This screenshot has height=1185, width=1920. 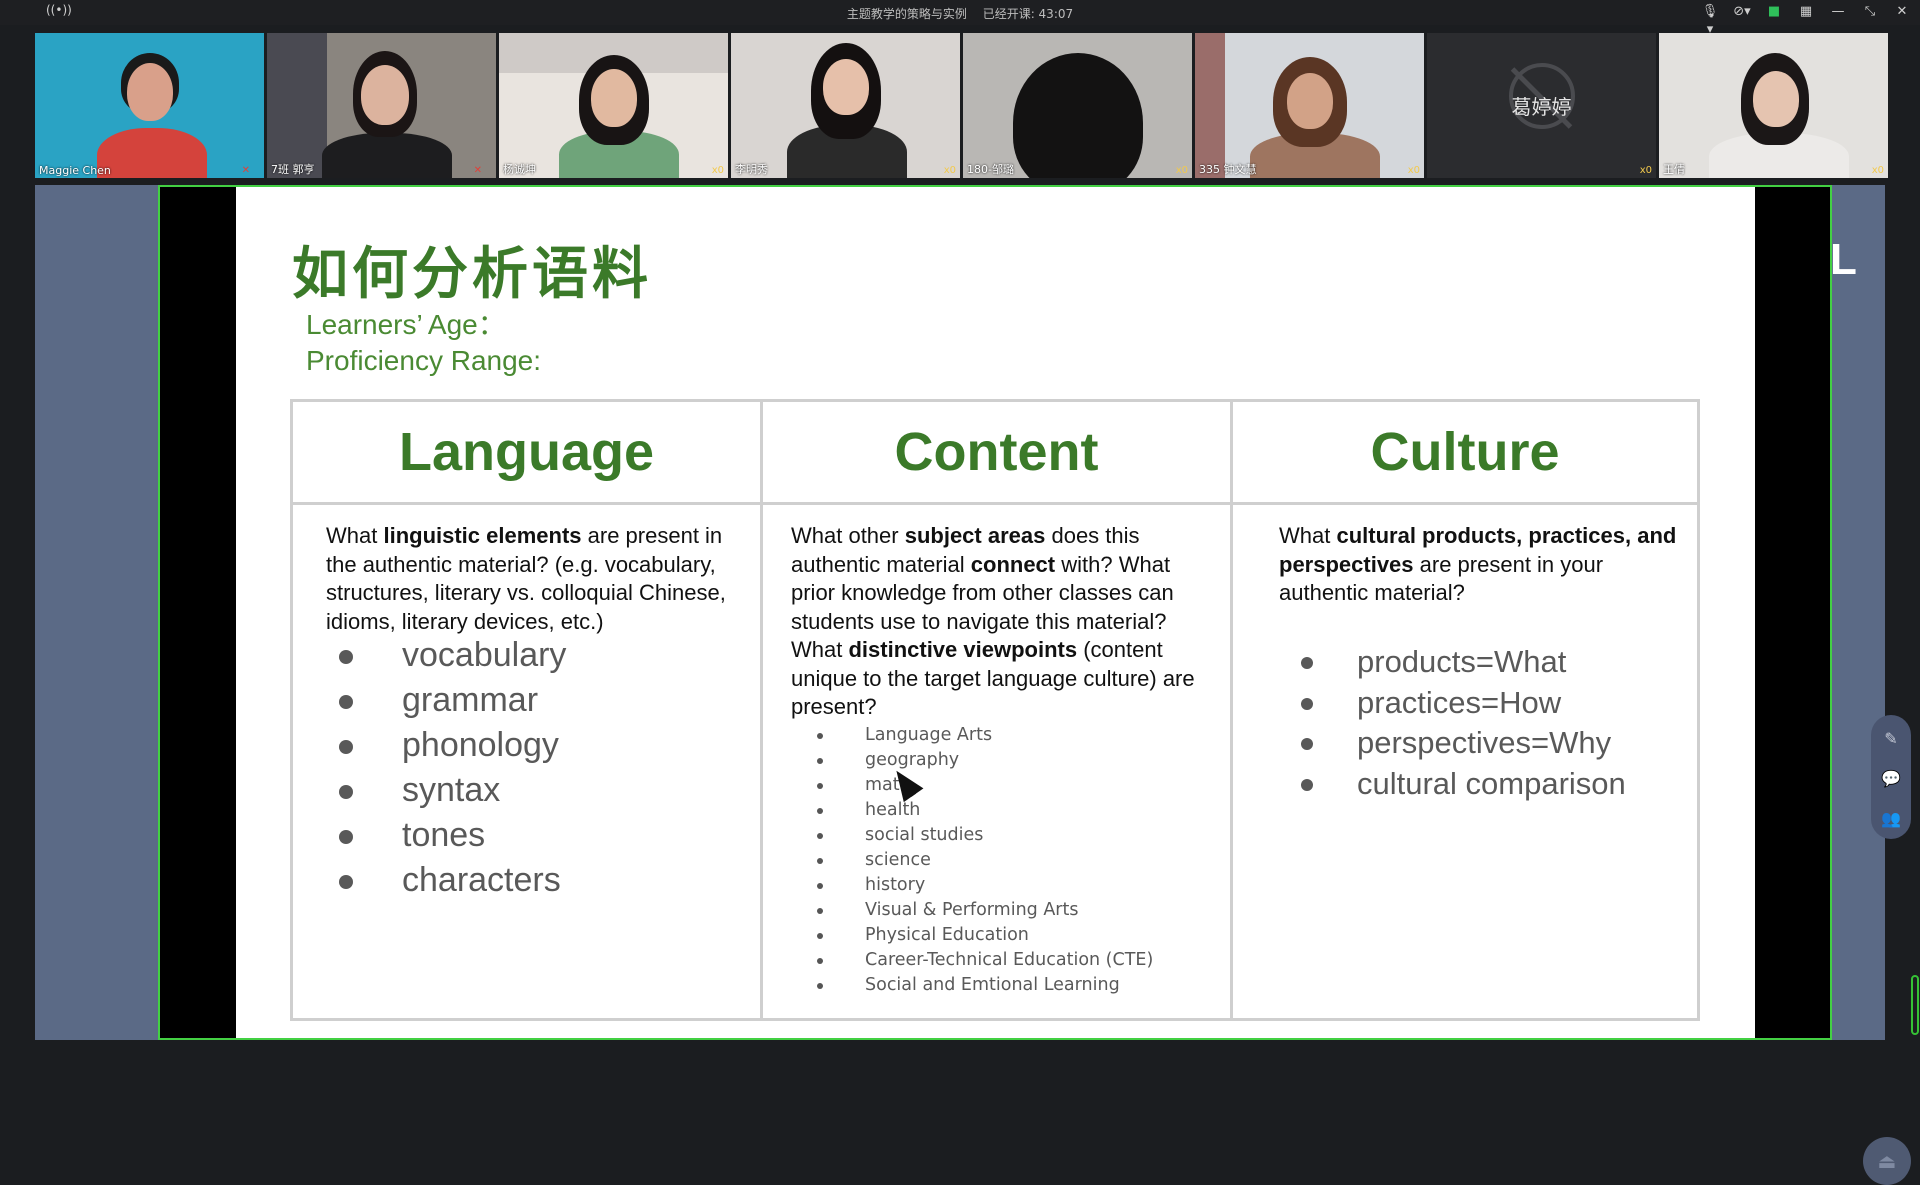 I want to click on list-item: Visual & Performing Arts, so click(x=985, y=910).